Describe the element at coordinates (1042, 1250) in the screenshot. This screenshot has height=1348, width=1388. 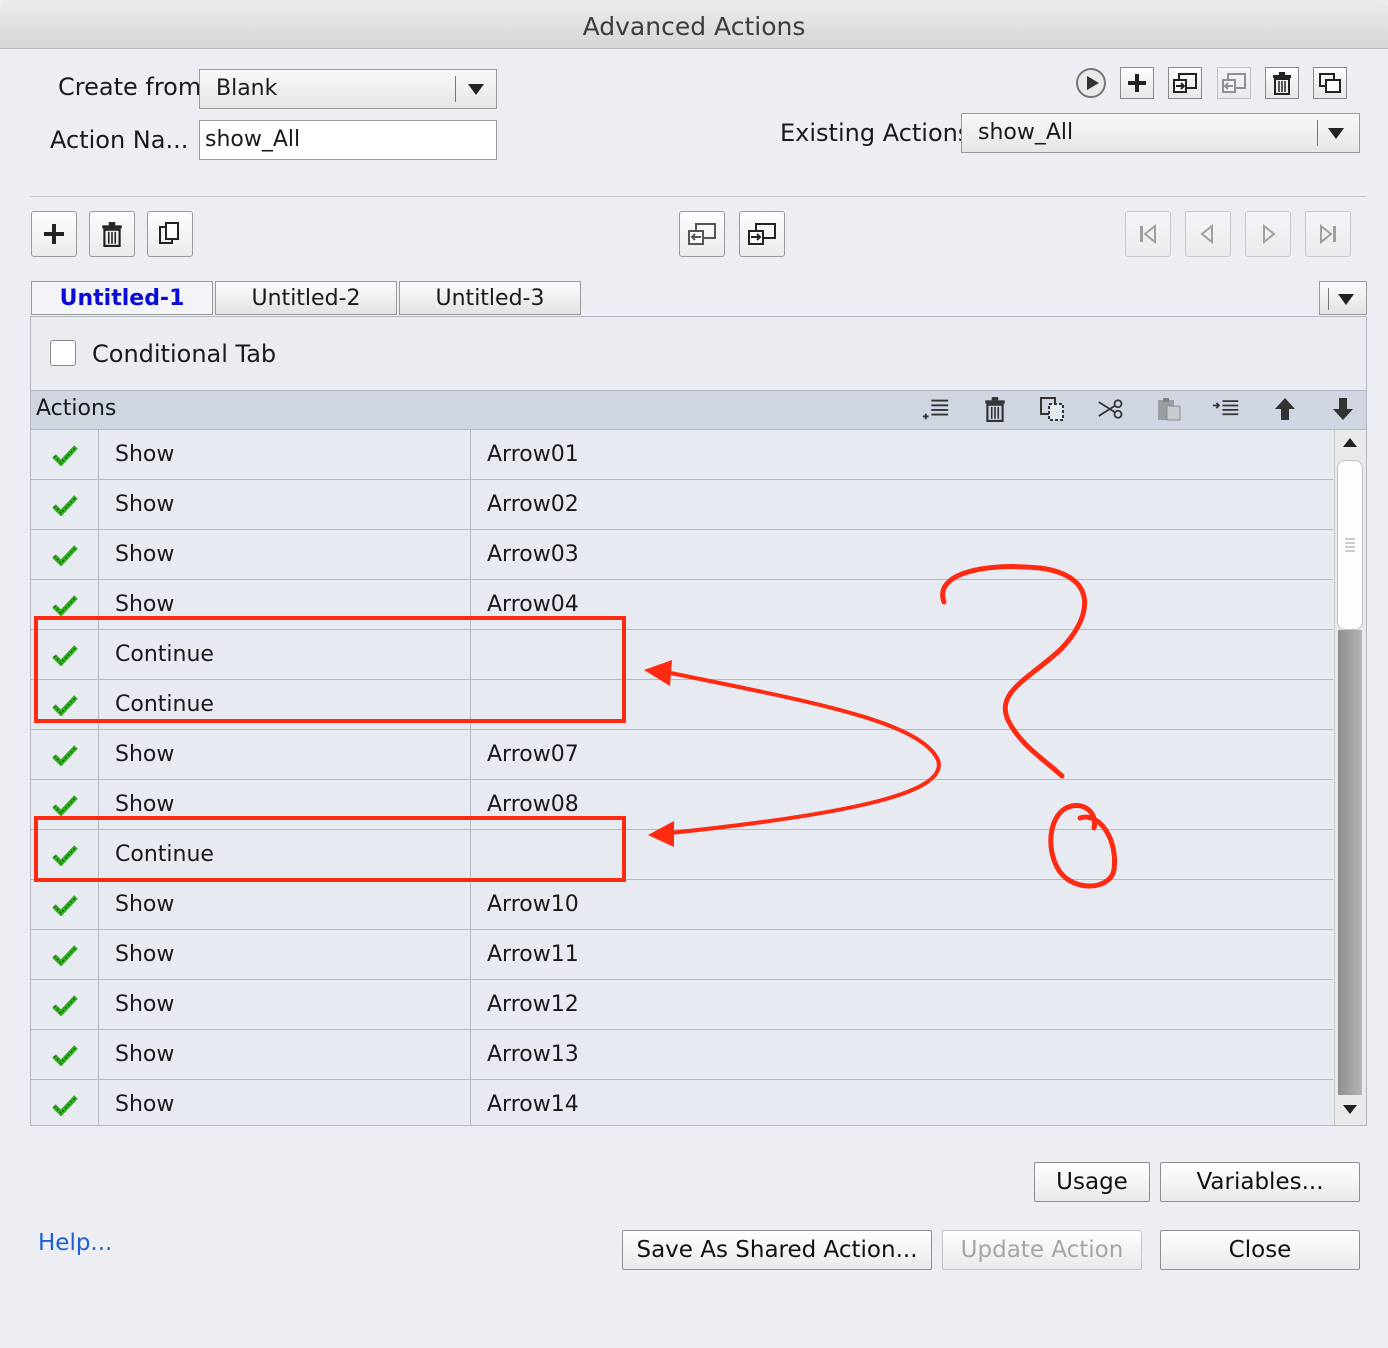
I see `update-action-button: Update Action` at that location.